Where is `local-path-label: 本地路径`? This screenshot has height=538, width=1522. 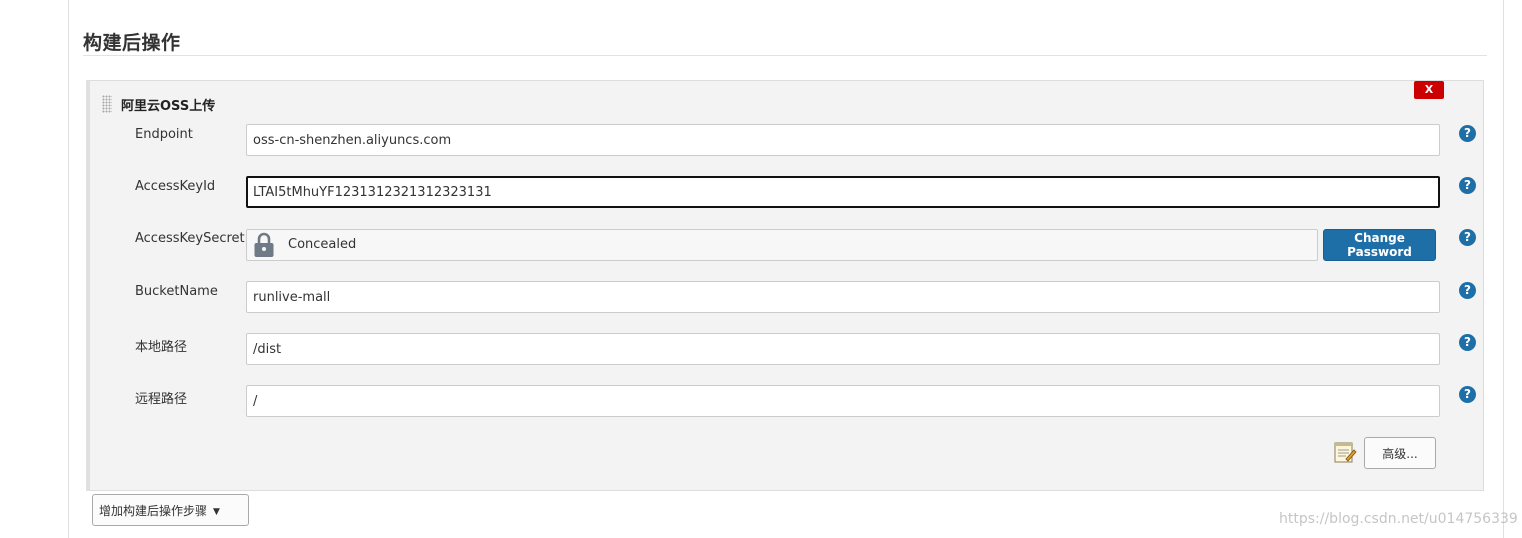
local-path-label: 本地路径 is located at coordinates (161, 347).